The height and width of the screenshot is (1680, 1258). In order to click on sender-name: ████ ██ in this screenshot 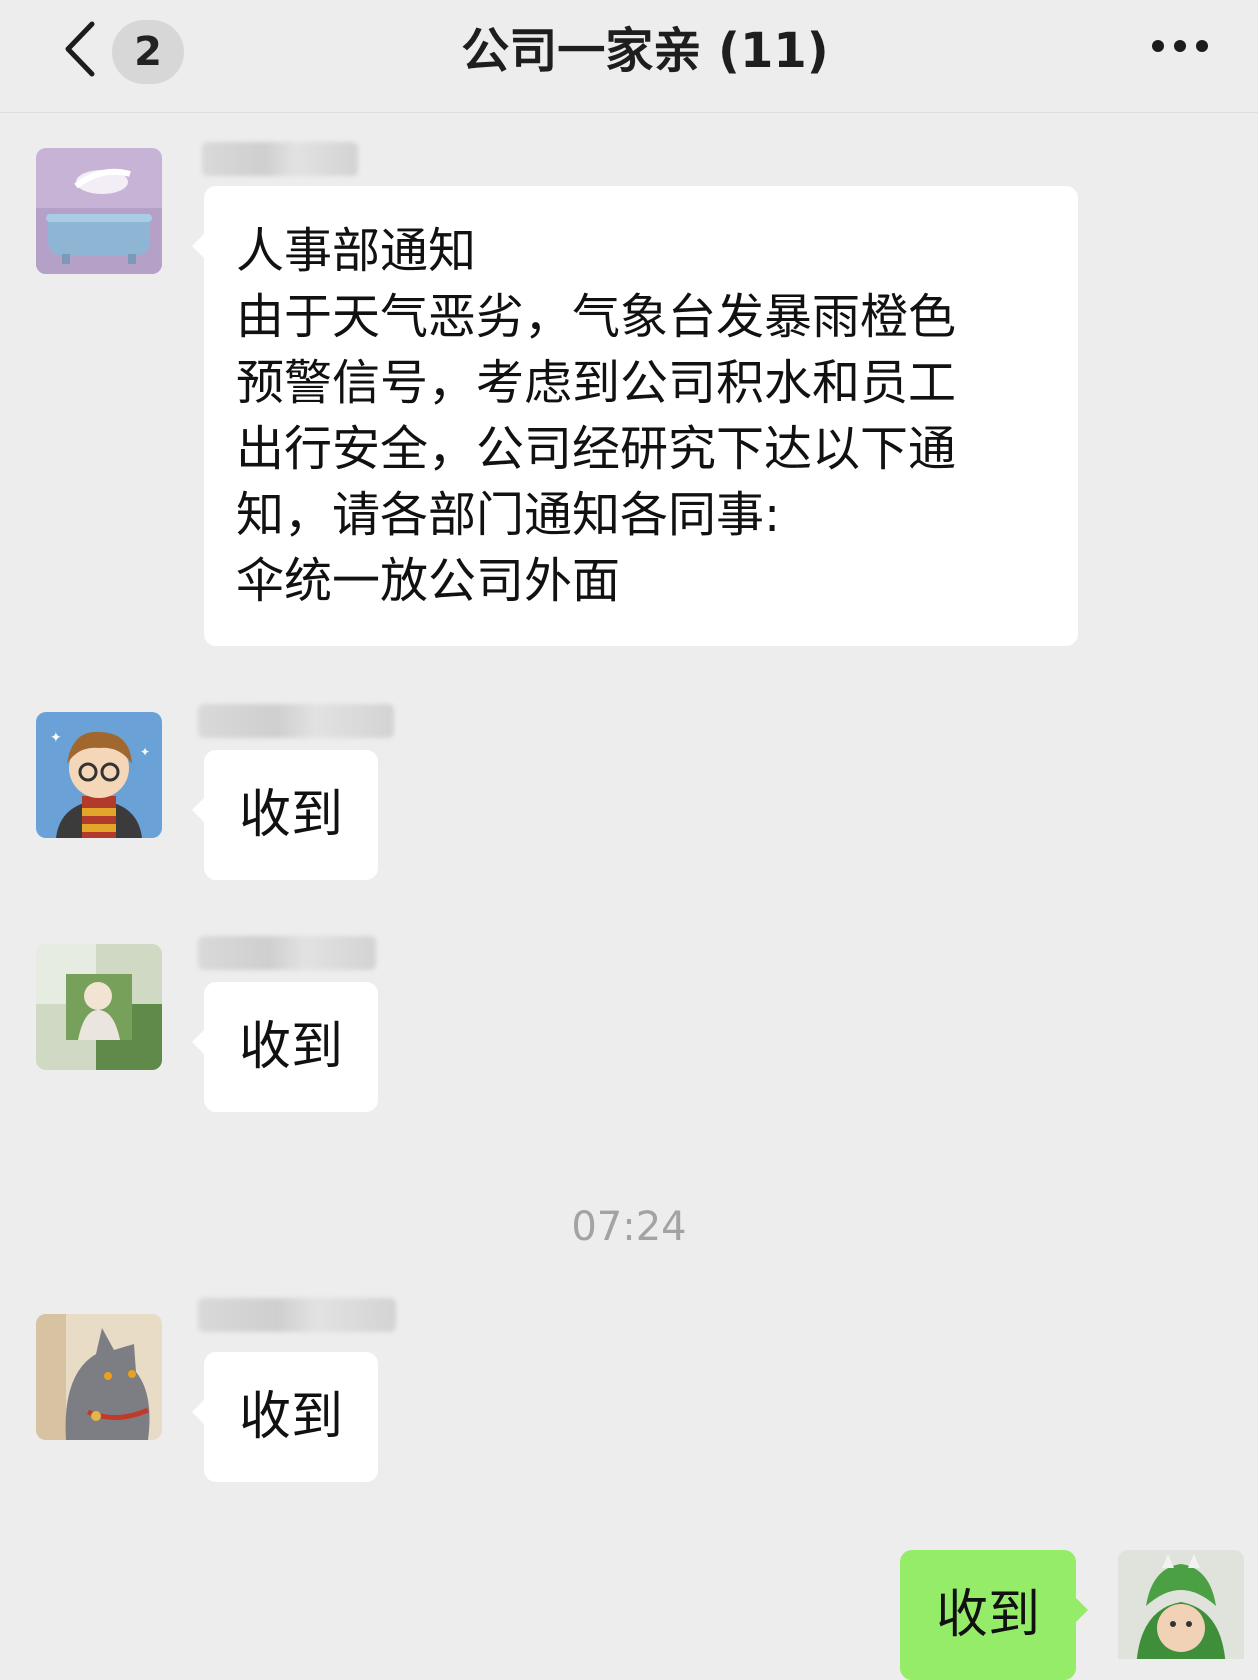, I will do `click(296, 721)`.